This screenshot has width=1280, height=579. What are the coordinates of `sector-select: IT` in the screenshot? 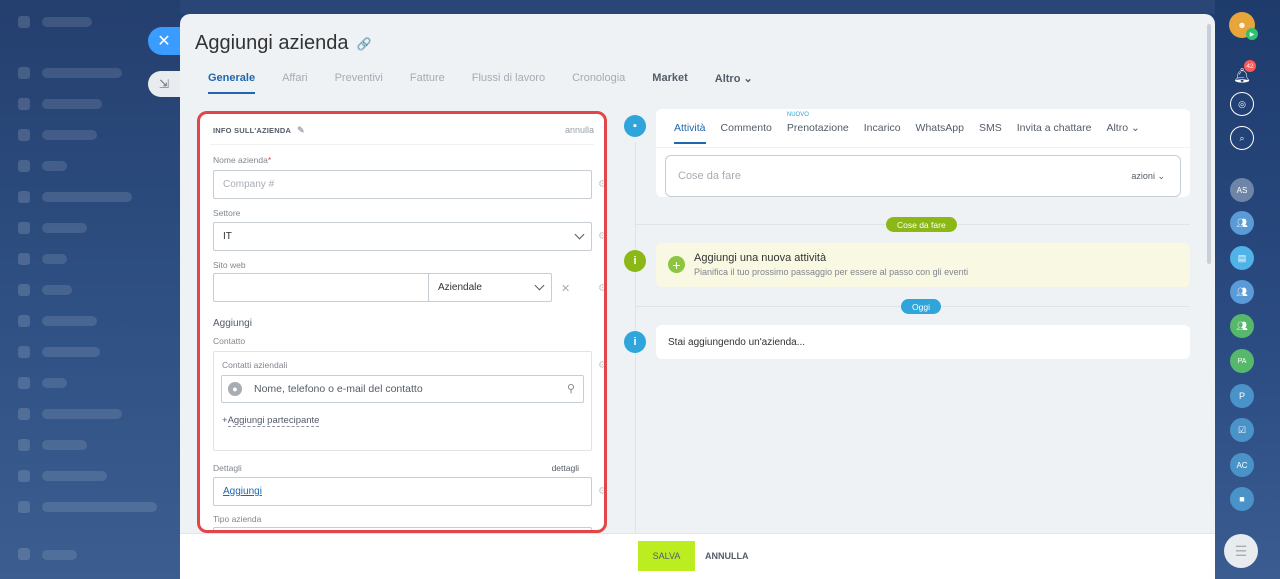 It's located at (402, 236).